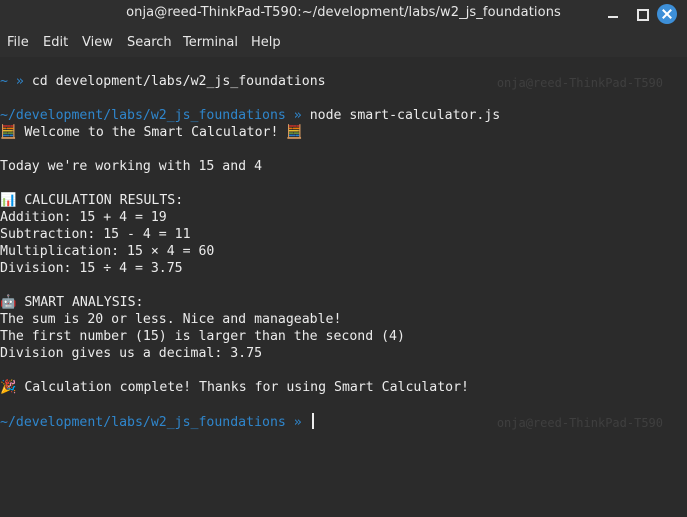 This screenshot has width=687, height=517. What do you see at coordinates (178, 81) in the screenshot?
I see `command-text: cd development/labs/w2_js_foundations` at bounding box center [178, 81].